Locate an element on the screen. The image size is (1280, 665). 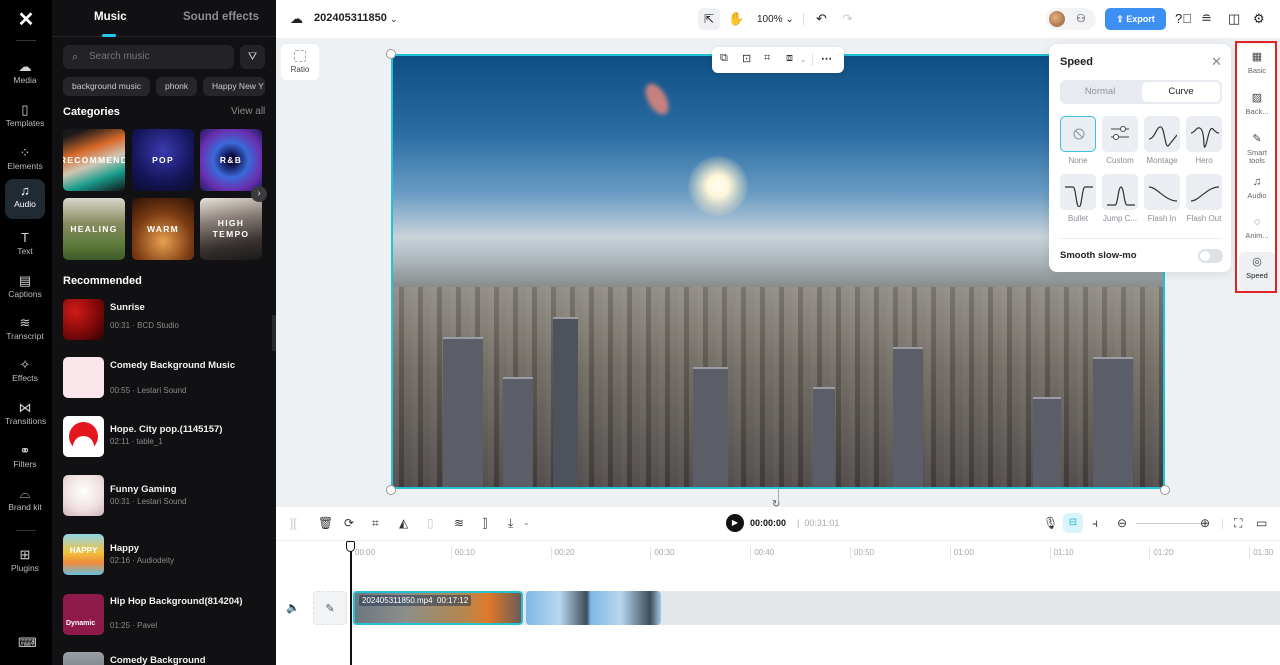
category-high-tempo: HIGH TEMPO is located at coordinates (231, 229).